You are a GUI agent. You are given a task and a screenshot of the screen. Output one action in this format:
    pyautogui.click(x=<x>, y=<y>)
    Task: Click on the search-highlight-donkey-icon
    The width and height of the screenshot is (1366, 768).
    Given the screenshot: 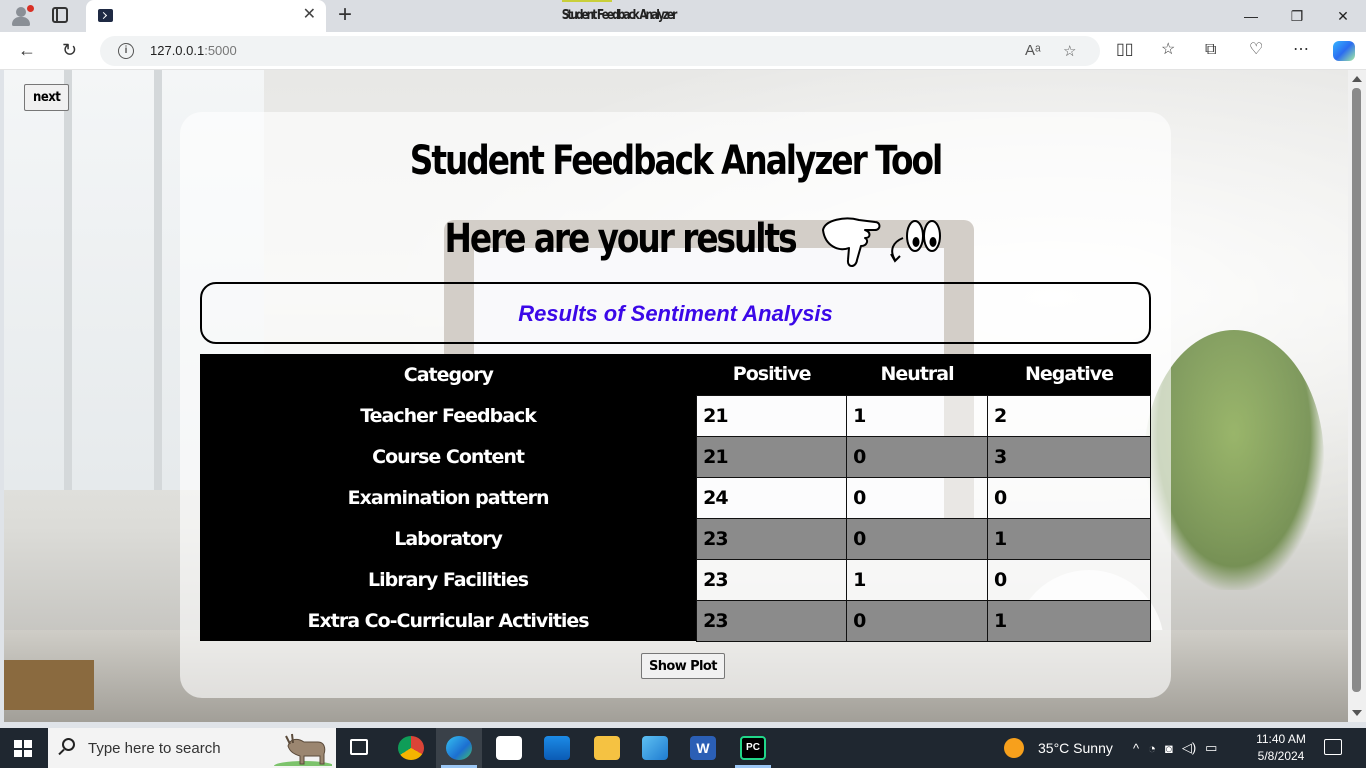 What is the action you would take?
    pyautogui.click(x=303, y=749)
    